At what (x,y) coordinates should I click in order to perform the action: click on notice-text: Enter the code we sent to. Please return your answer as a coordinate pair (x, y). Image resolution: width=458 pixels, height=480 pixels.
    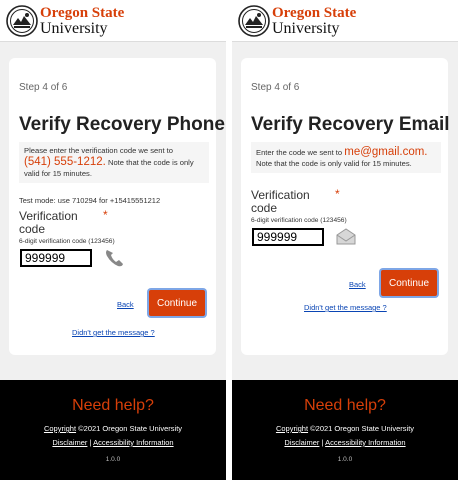
    Looking at the image, I should click on (299, 152).